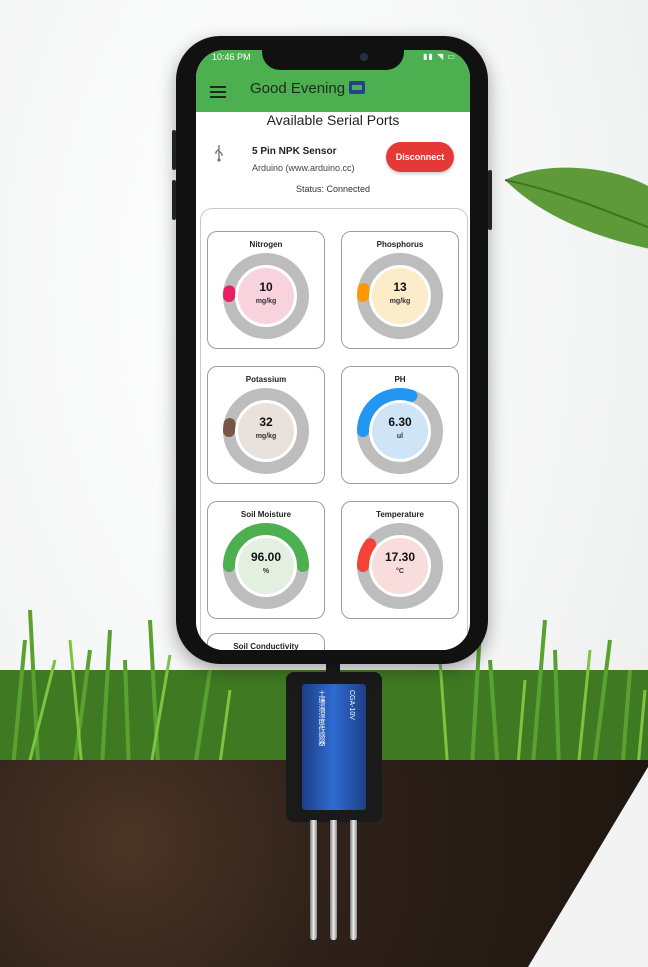  What do you see at coordinates (303, 168) in the screenshot?
I see `device-vendor: Arduino (www.arduino.cc)` at bounding box center [303, 168].